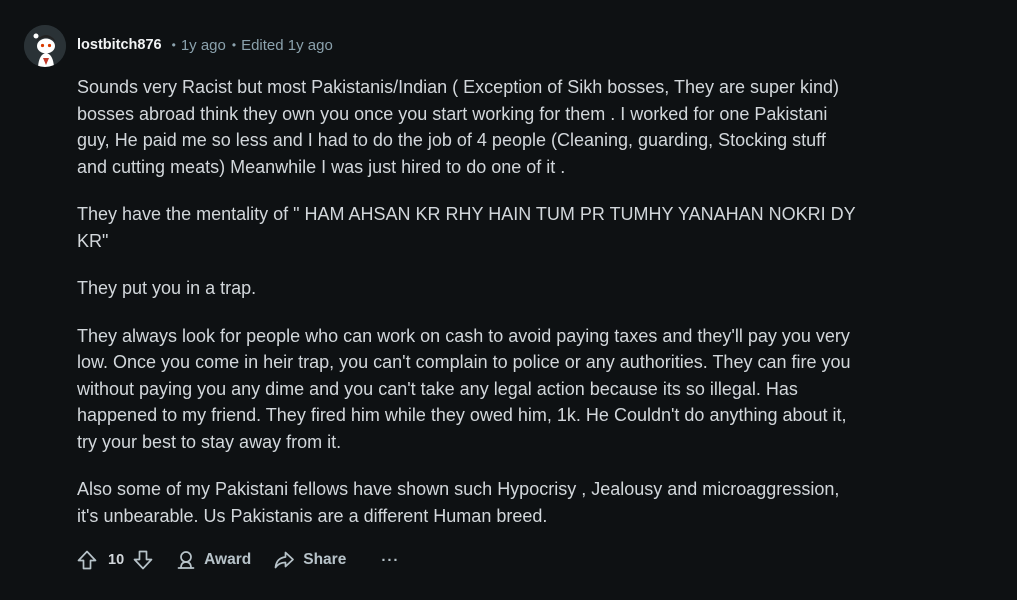 The height and width of the screenshot is (600, 1017). I want to click on upvote-button, so click(87, 560).